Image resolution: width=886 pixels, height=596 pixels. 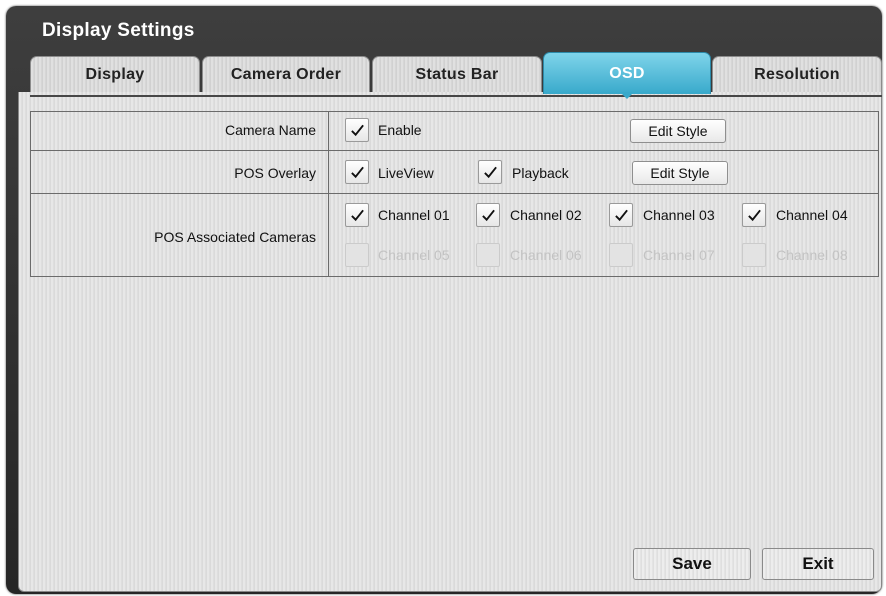 I want to click on camera-name-enable-label: Enable, so click(x=400, y=130).